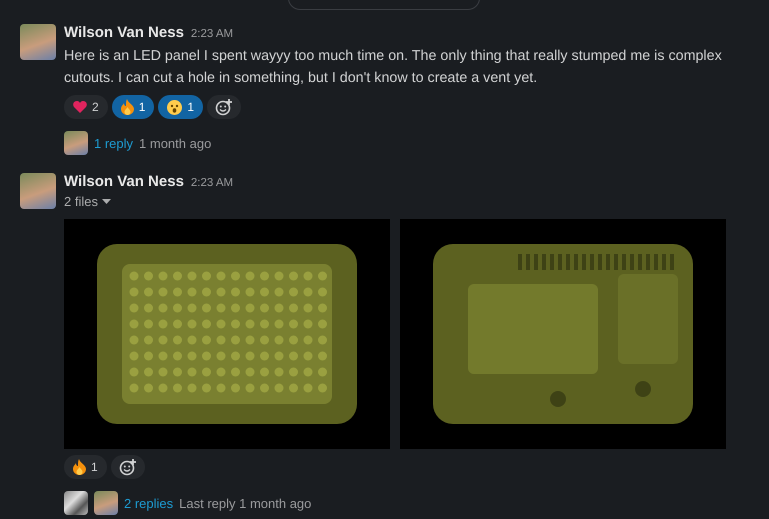 This screenshot has width=769, height=519. I want to click on replies-link: 2 replies, so click(149, 503).